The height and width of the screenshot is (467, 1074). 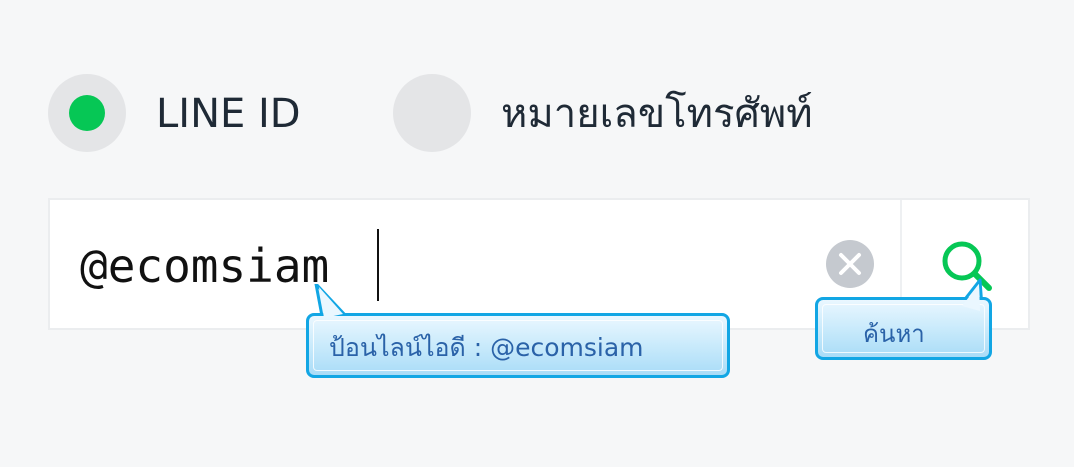 I want to click on input-tooltip: ป้อนไลน์ไอดี : @ecomsiam, so click(x=518, y=345).